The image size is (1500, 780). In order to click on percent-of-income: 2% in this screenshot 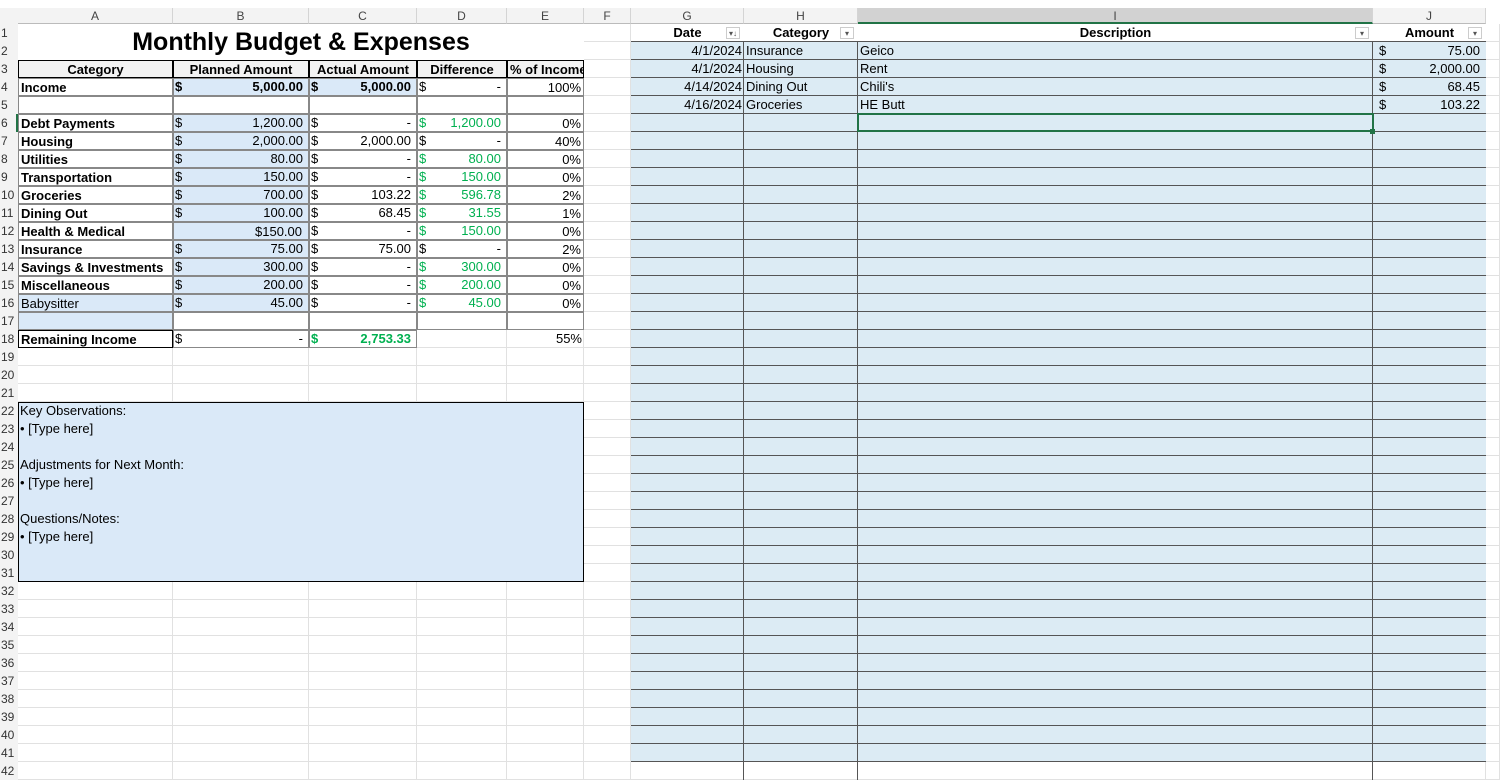, I will do `click(545, 249)`.